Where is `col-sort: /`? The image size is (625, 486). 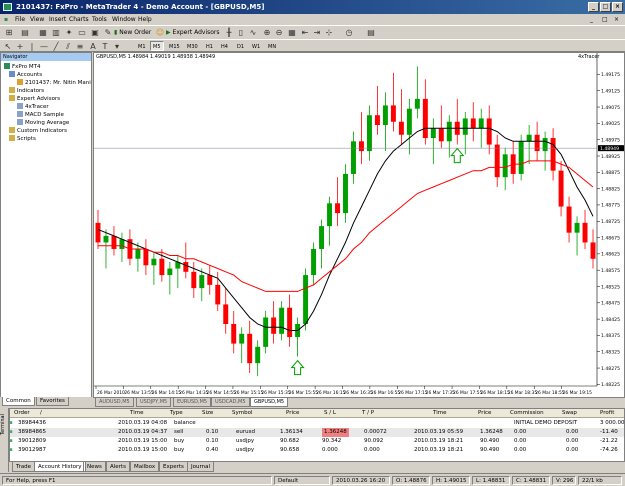 col-sort: / is located at coordinates (41, 413).